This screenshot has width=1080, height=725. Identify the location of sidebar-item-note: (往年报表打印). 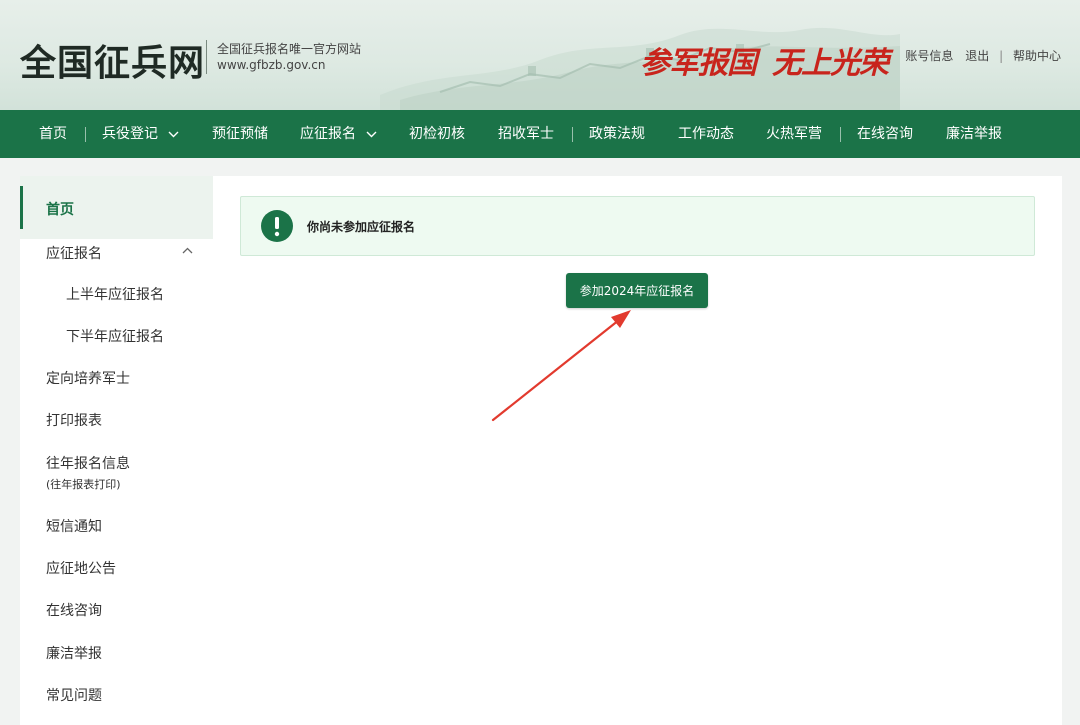
(83, 484).